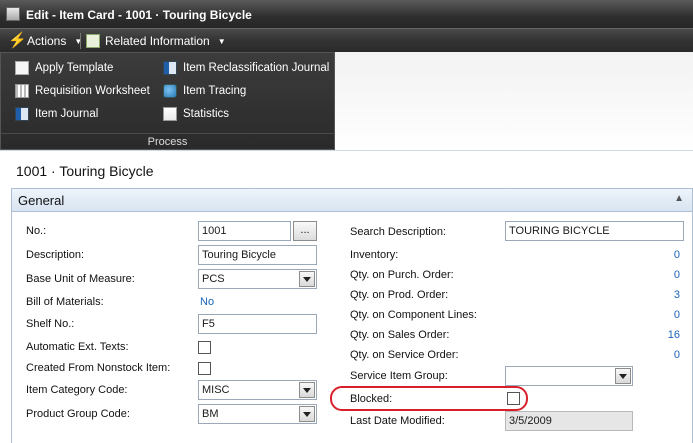  I want to click on created-from-nonstock-checkbox, so click(204, 368).